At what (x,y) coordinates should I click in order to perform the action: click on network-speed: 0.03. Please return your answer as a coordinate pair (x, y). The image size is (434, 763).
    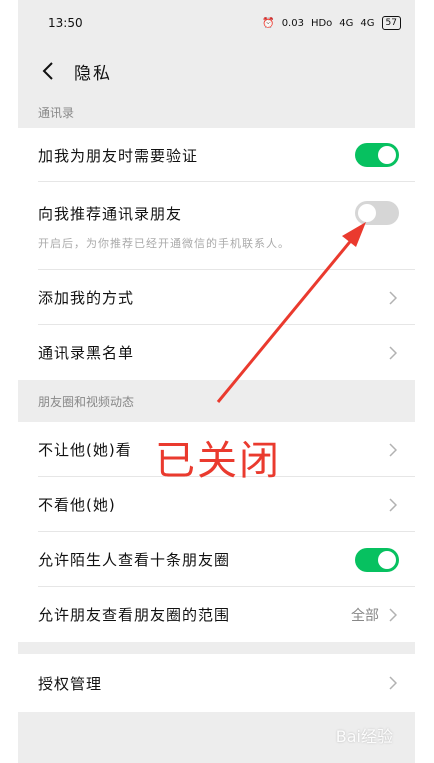
    Looking at the image, I should click on (292, 23).